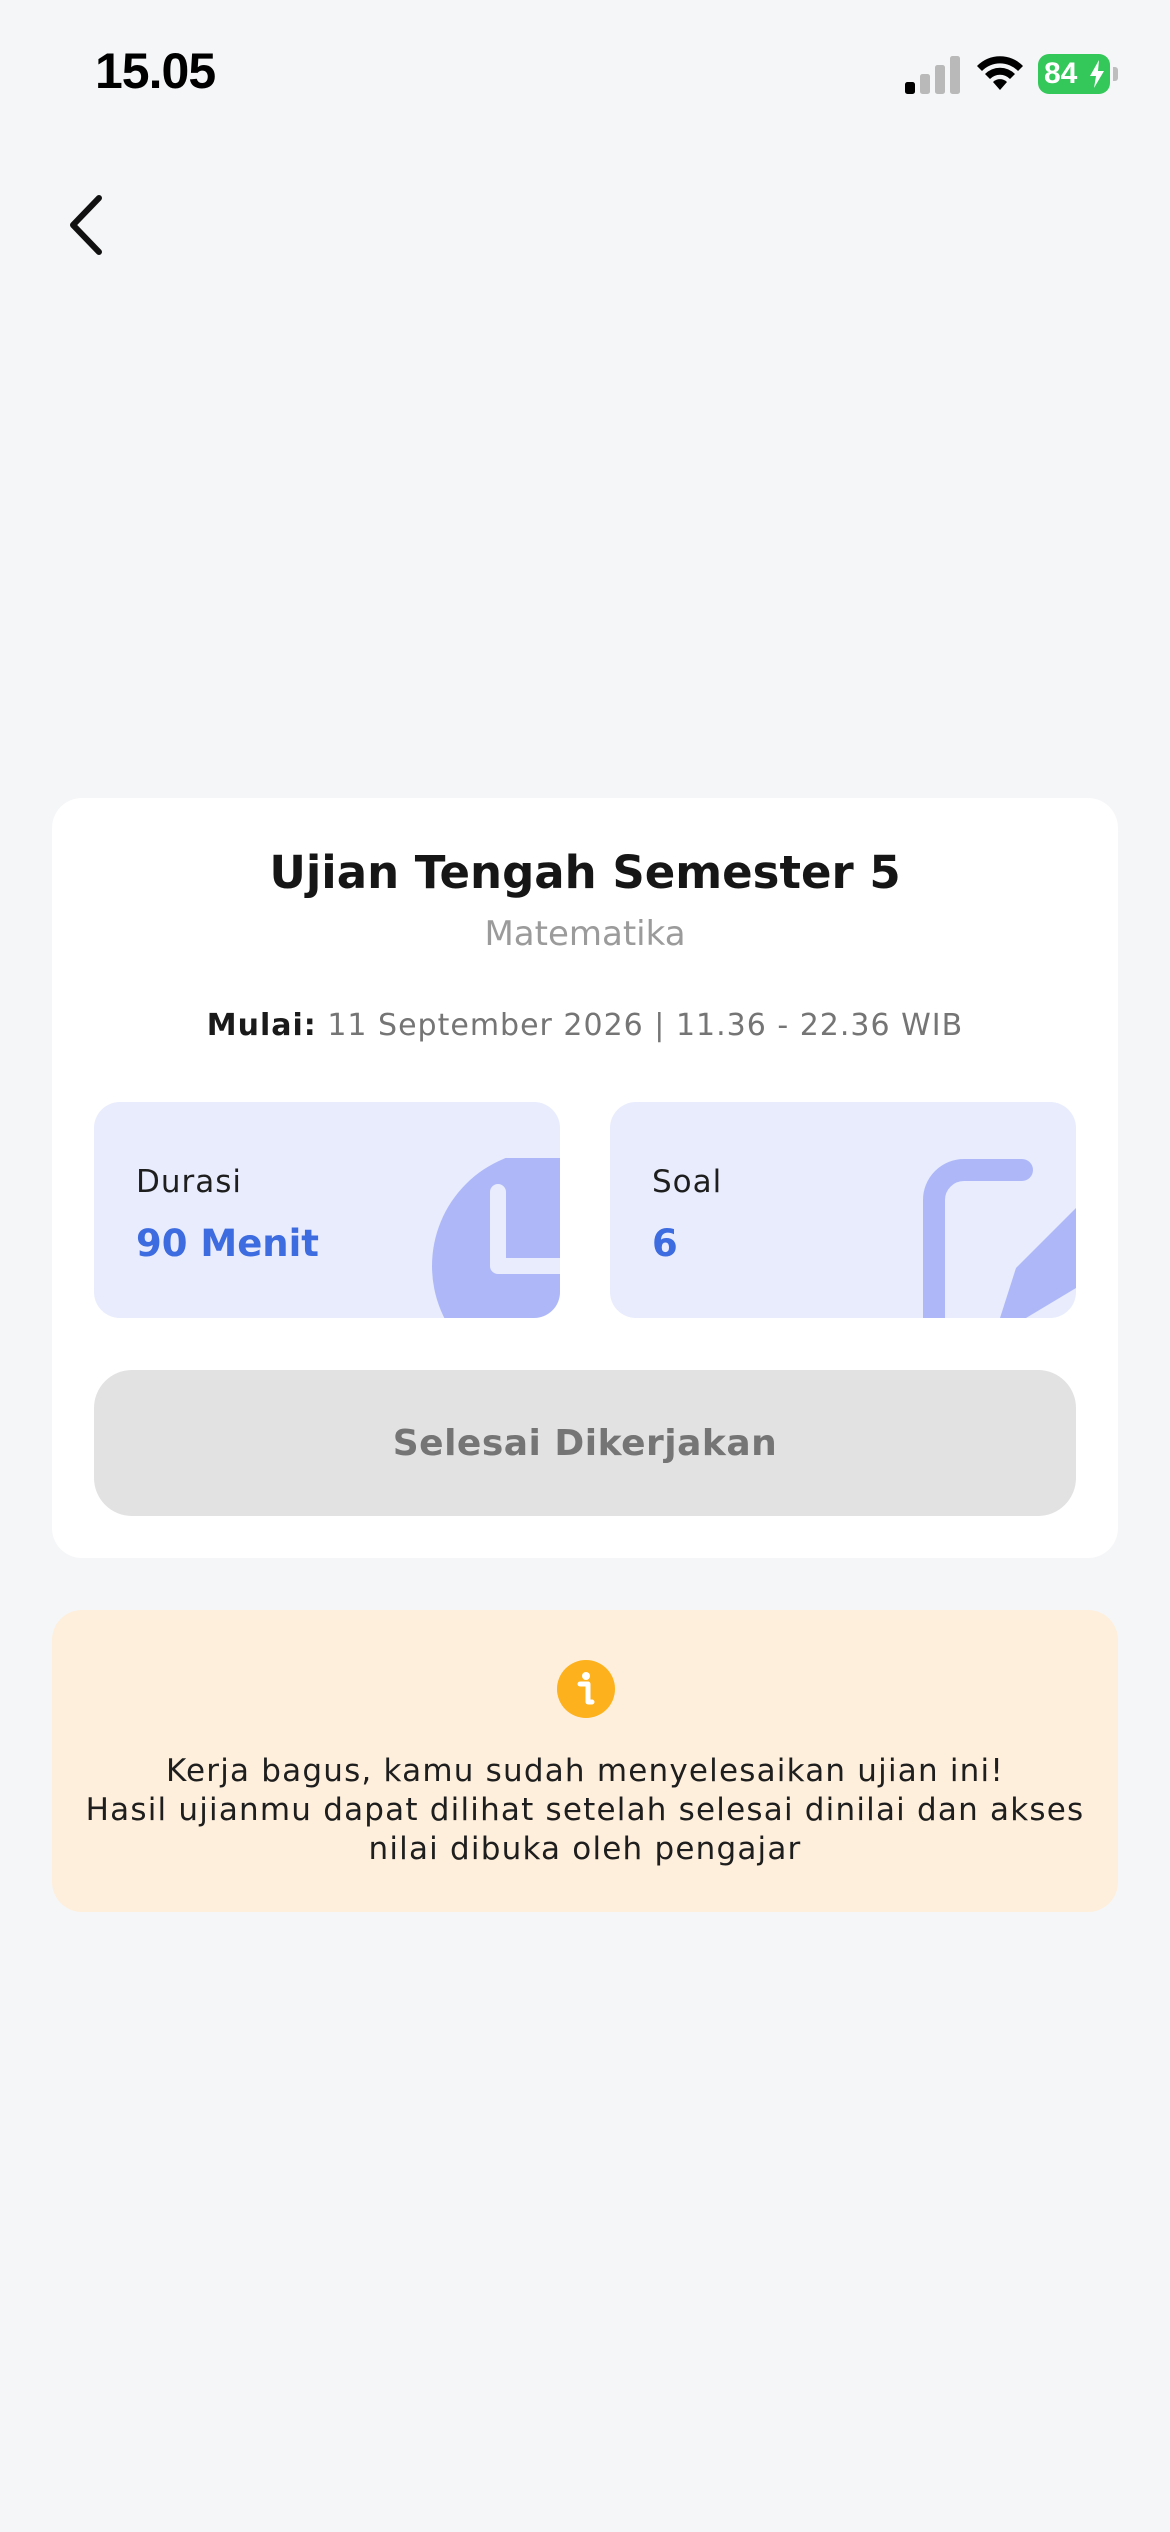  What do you see at coordinates (496, 1238) in the screenshot?
I see `clock-icon` at bounding box center [496, 1238].